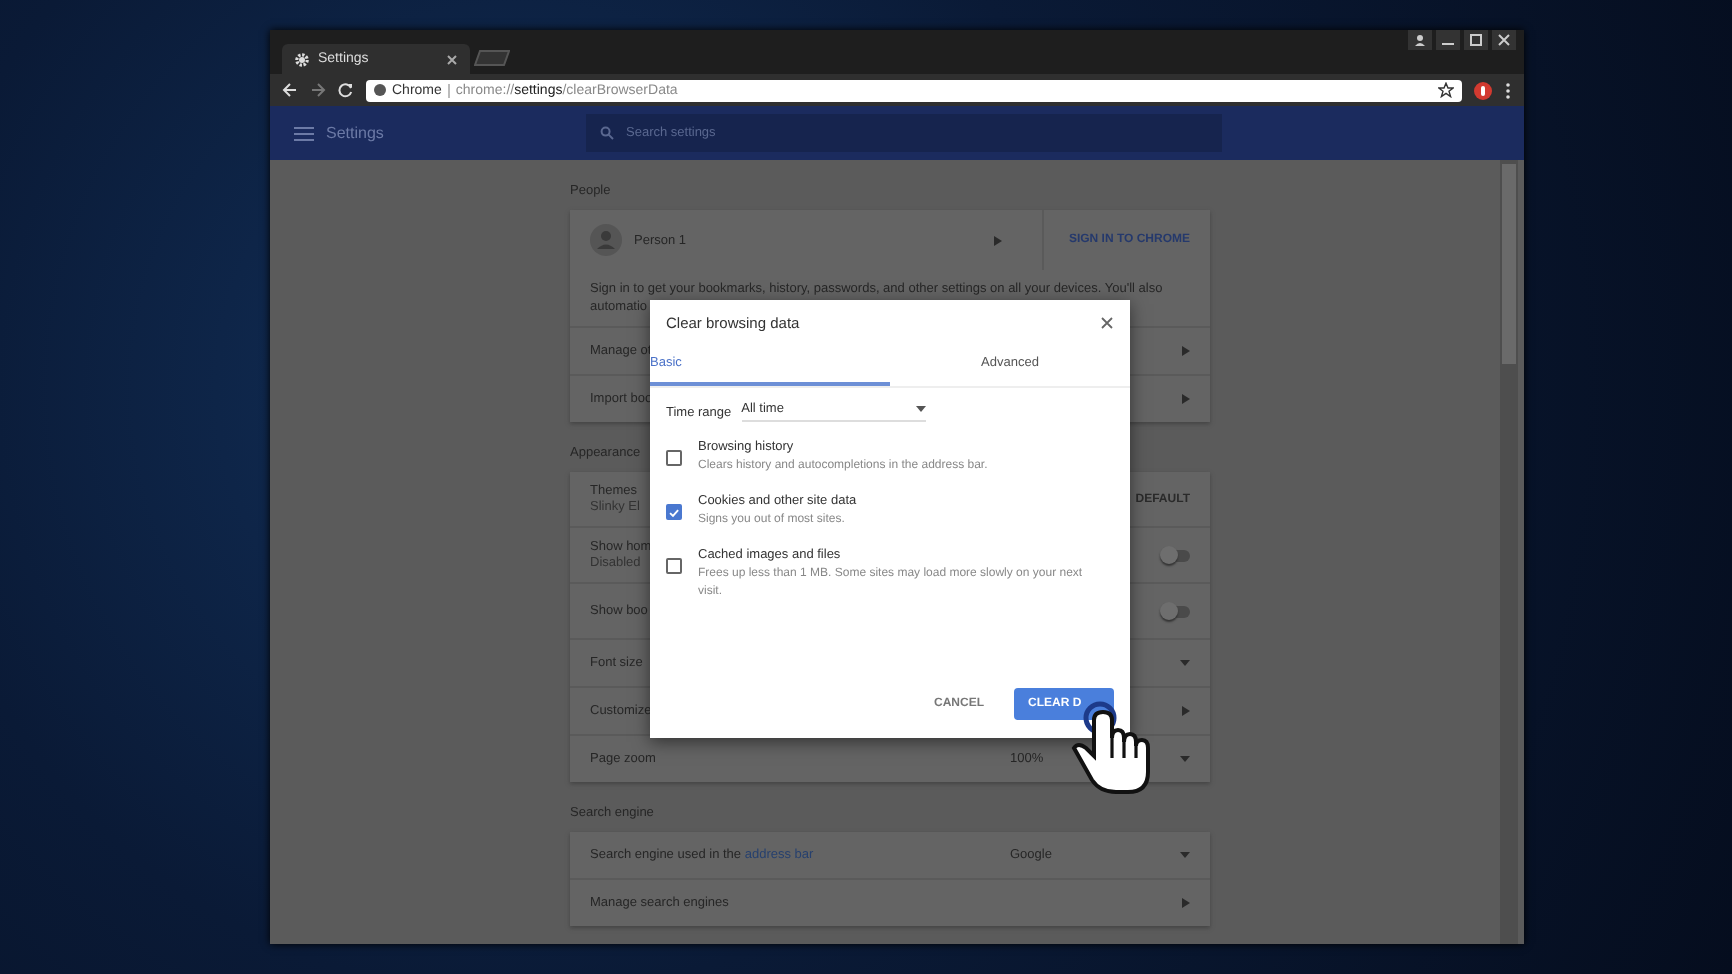  What do you see at coordinates (1483, 90) in the screenshot?
I see `extension-icon` at bounding box center [1483, 90].